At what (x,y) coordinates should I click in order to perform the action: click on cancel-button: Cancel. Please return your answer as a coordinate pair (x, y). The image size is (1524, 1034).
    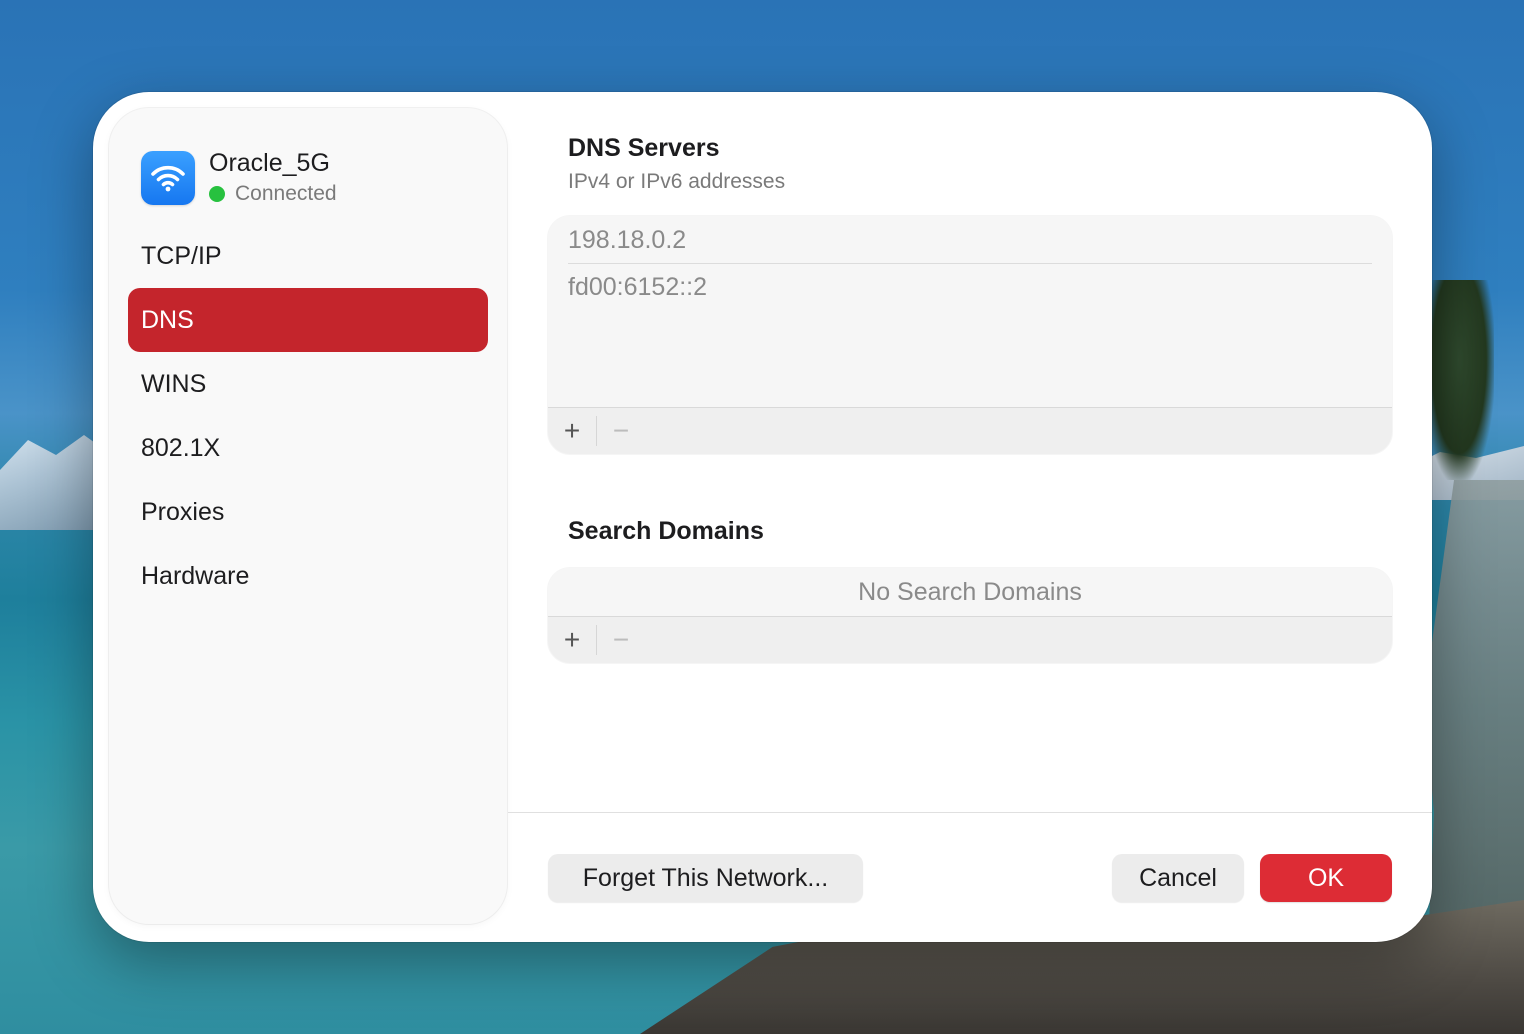
    Looking at the image, I should click on (1178, 878).